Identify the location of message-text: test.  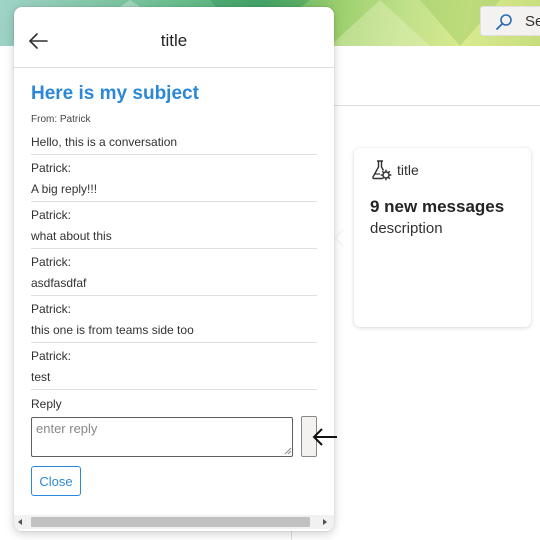
(174, 378).